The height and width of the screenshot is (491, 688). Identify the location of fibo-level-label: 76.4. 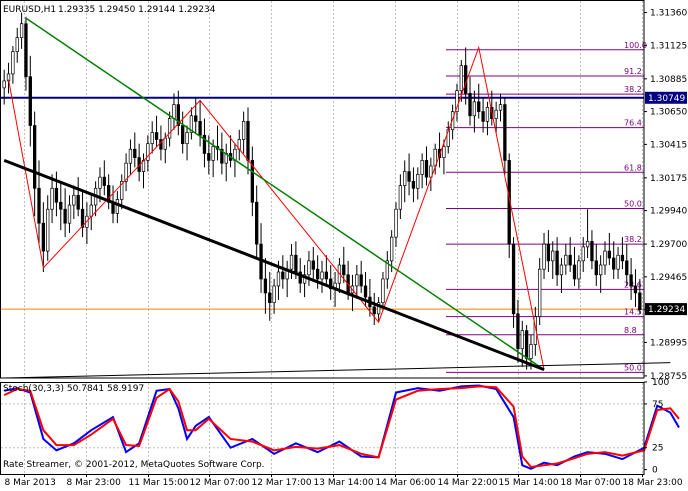
(633, 123).